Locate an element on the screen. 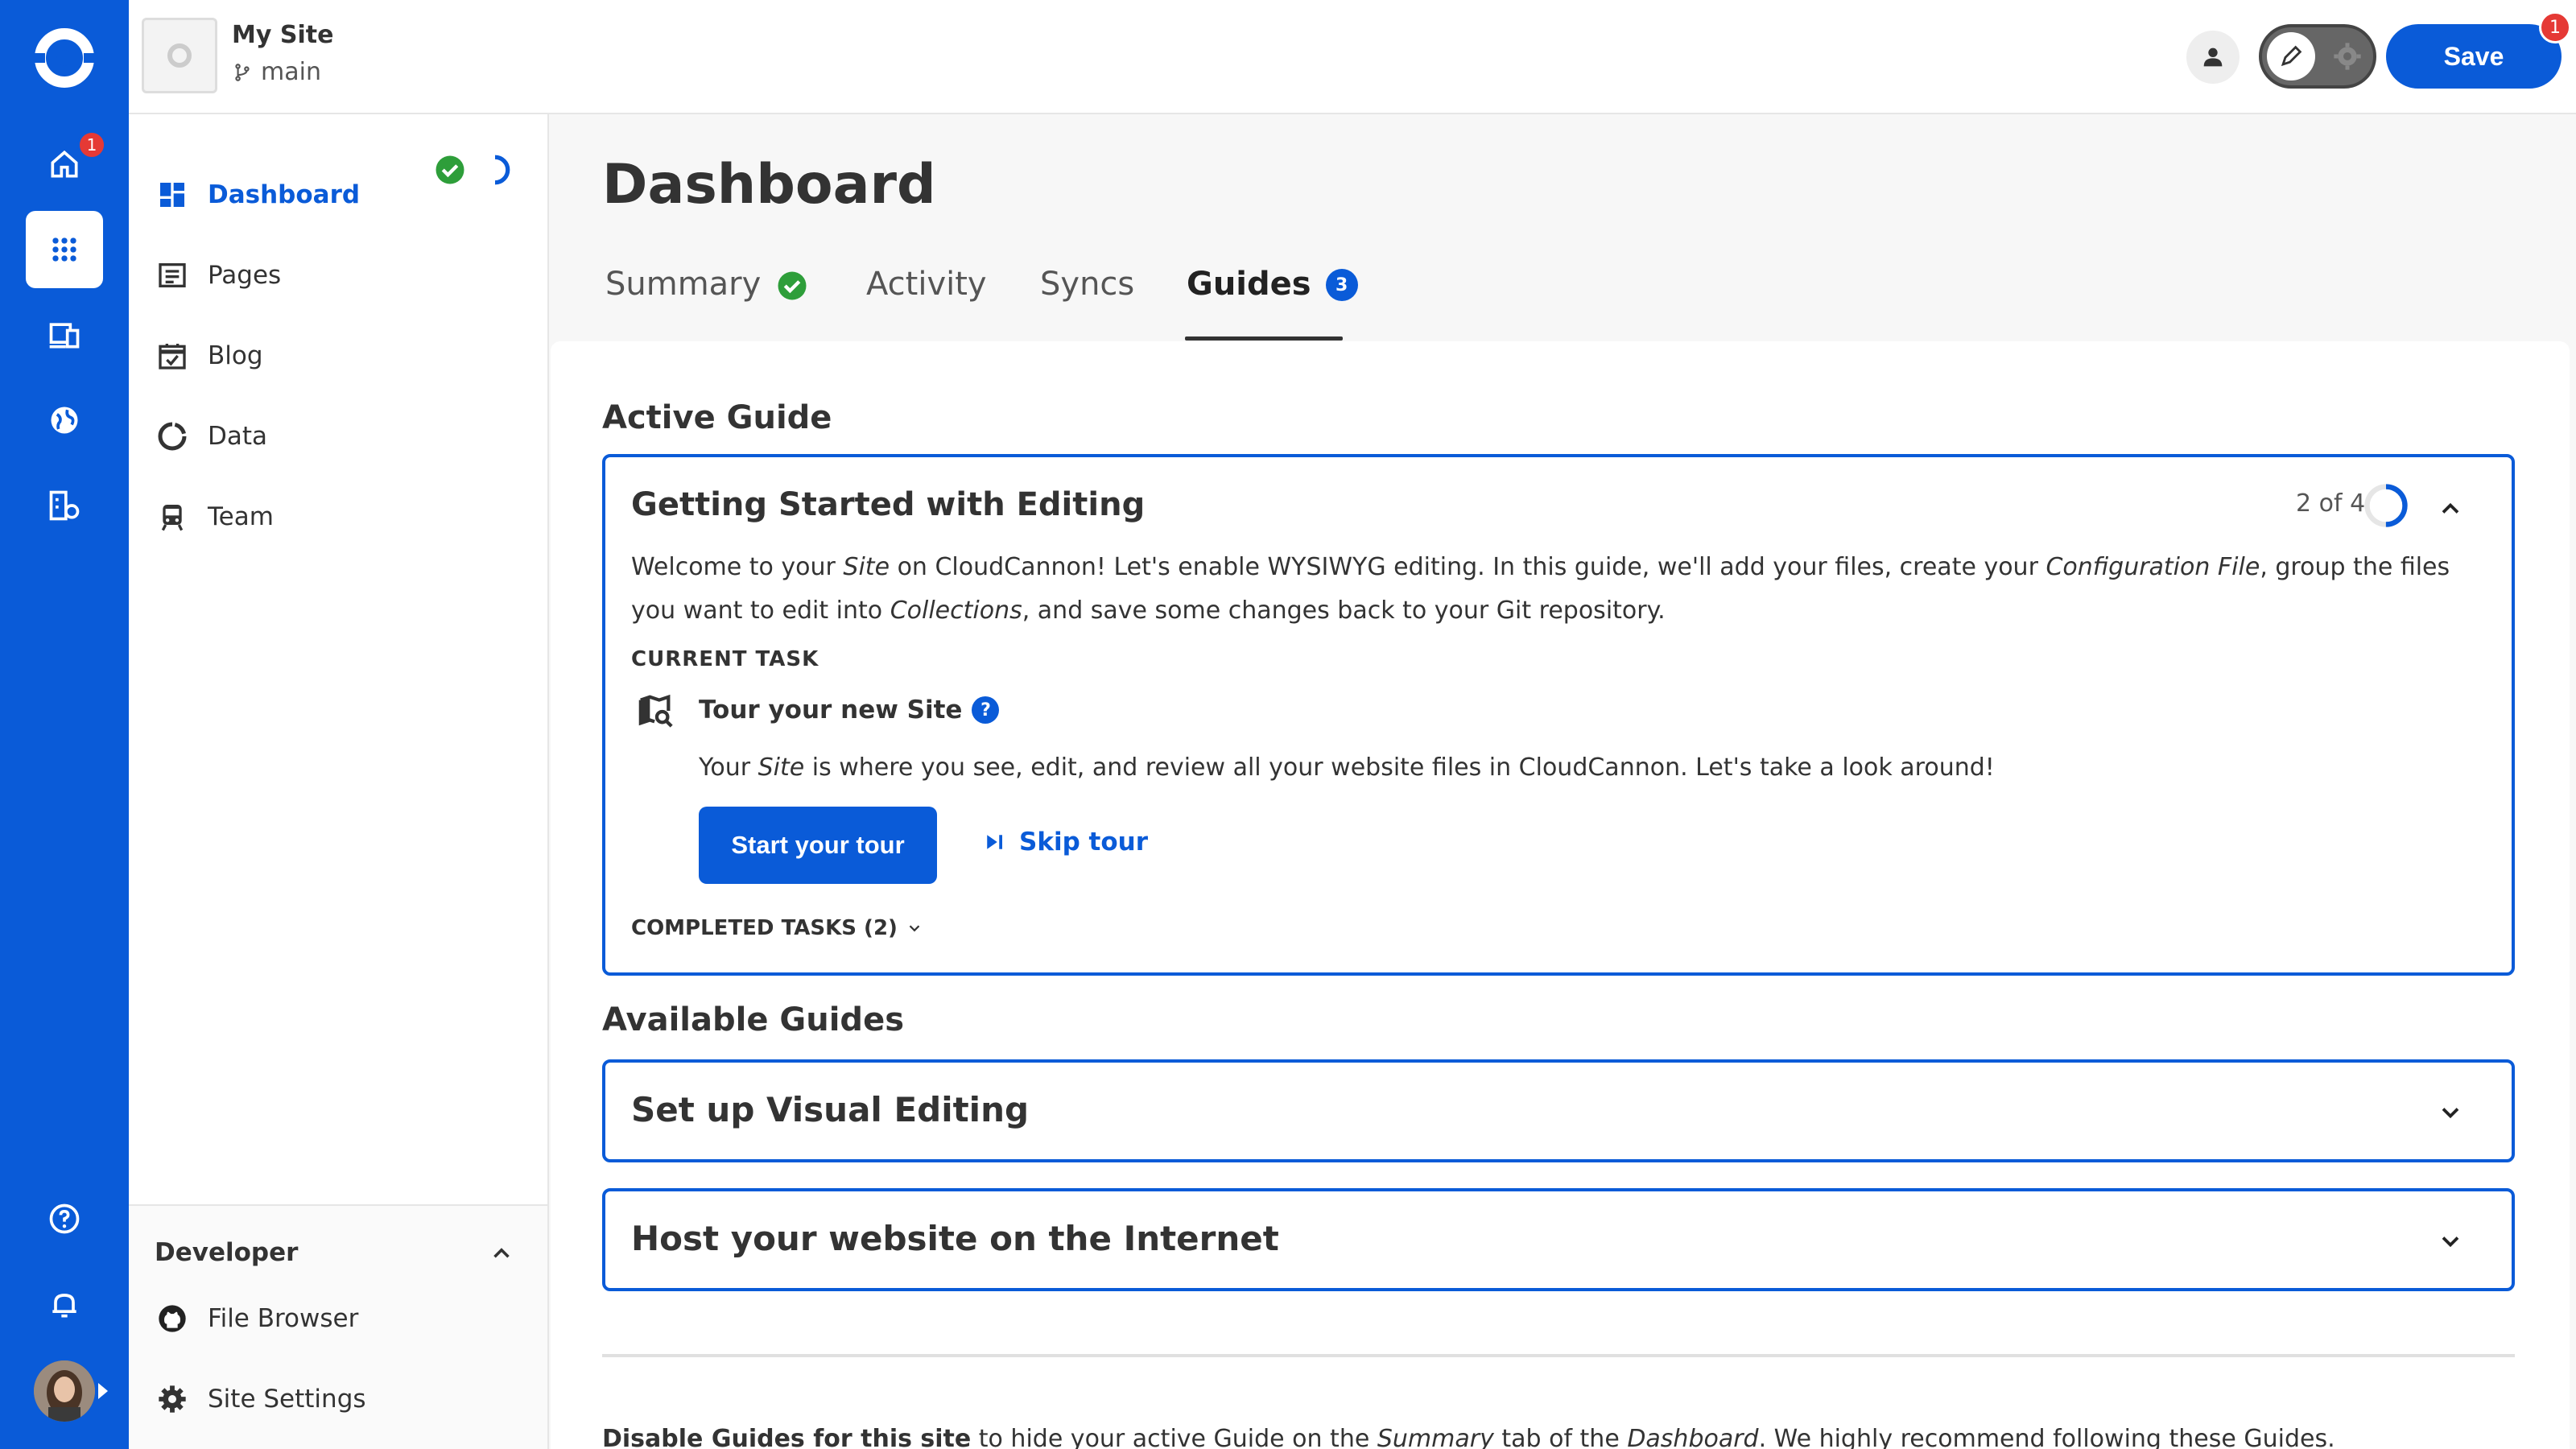 The width and height of the screenshot is (2576, 1449). user-menu-button is located at coordinates (2213, 57).